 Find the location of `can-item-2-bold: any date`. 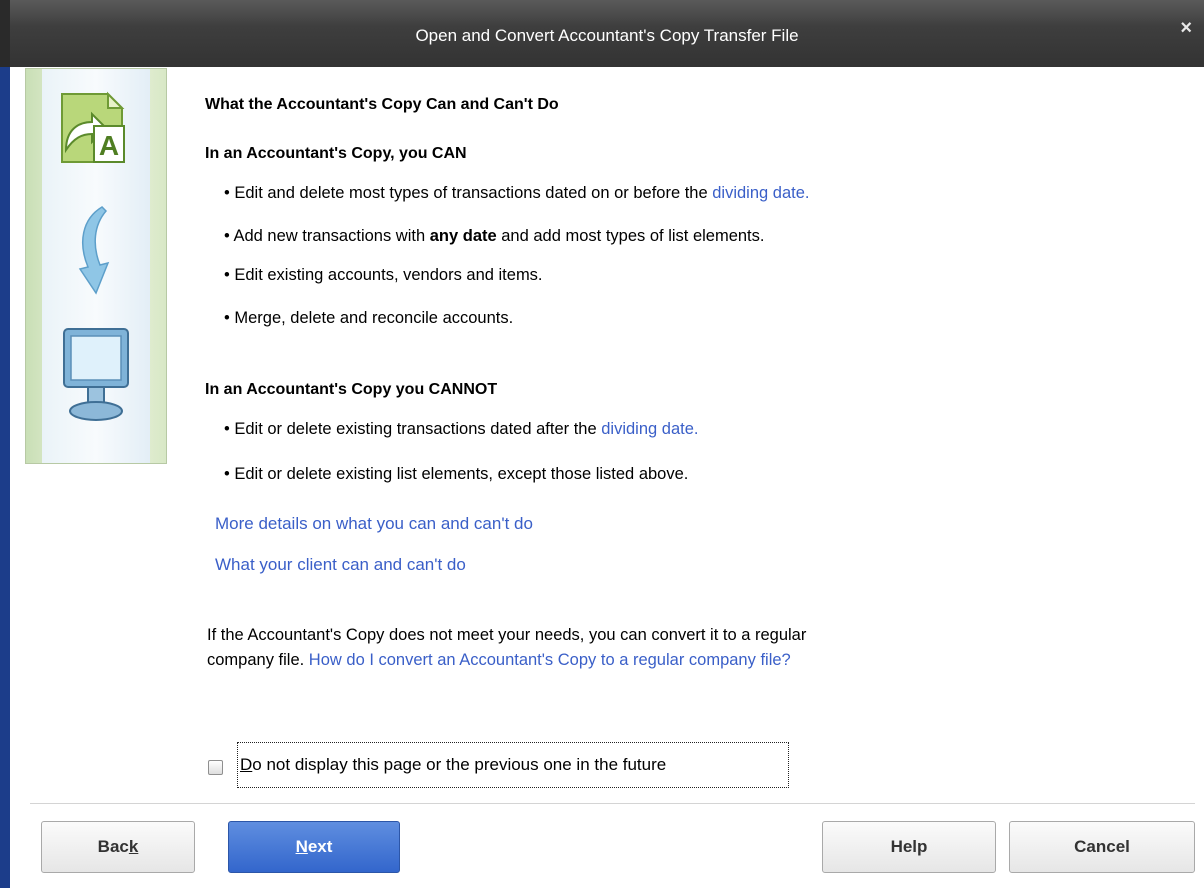

can-item-2-bold: any date is located at coordinates (463, 236).